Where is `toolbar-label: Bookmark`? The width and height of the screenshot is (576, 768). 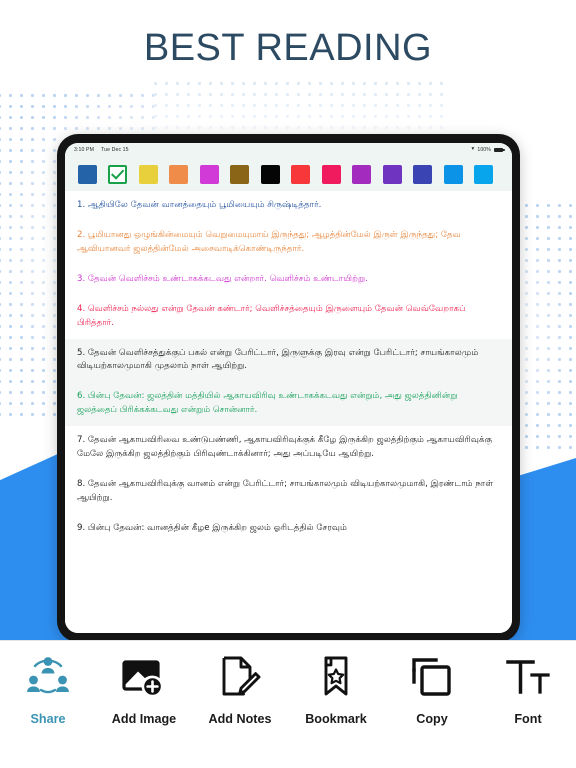
toolbar-label: Bookmark is located at coordinates (336, 719).